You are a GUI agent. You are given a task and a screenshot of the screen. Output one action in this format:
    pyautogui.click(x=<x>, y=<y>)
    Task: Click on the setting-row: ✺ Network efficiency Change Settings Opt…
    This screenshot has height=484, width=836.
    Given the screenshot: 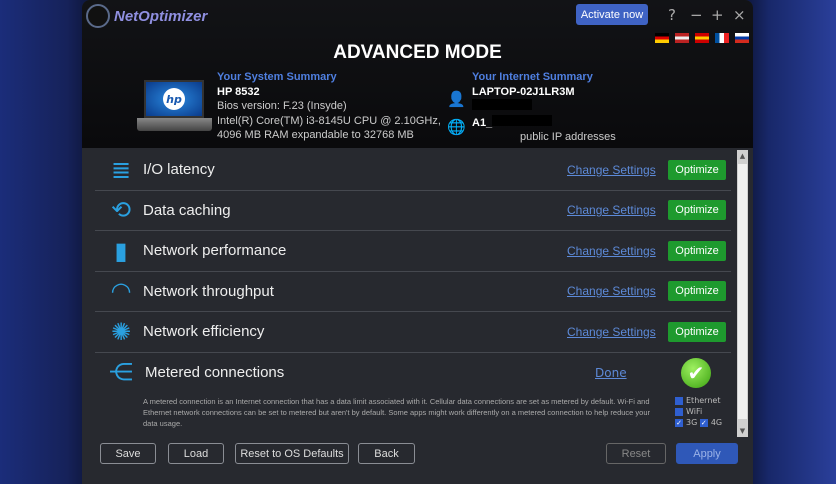 What is the action you would take?
    pyautogui.click(x=413, y=332)
    